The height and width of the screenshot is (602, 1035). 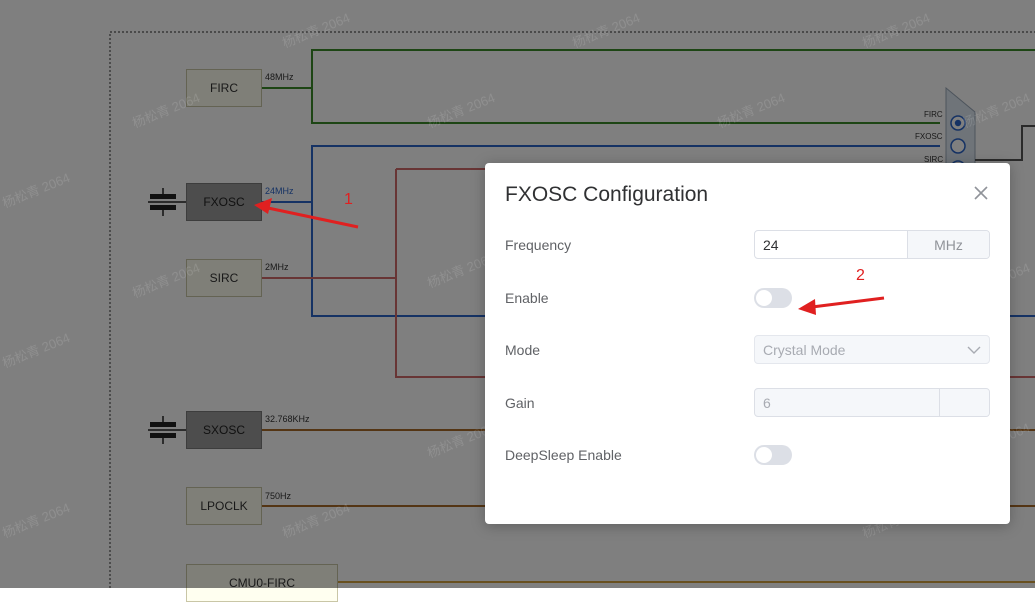 I want to click on enable-switch, so click(x=773, y=298).